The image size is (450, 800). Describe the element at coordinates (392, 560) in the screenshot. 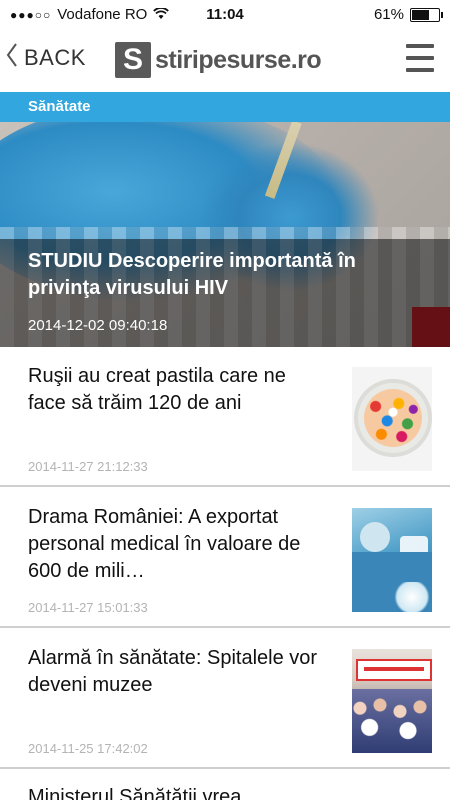

I see `surgery-image` at that location.